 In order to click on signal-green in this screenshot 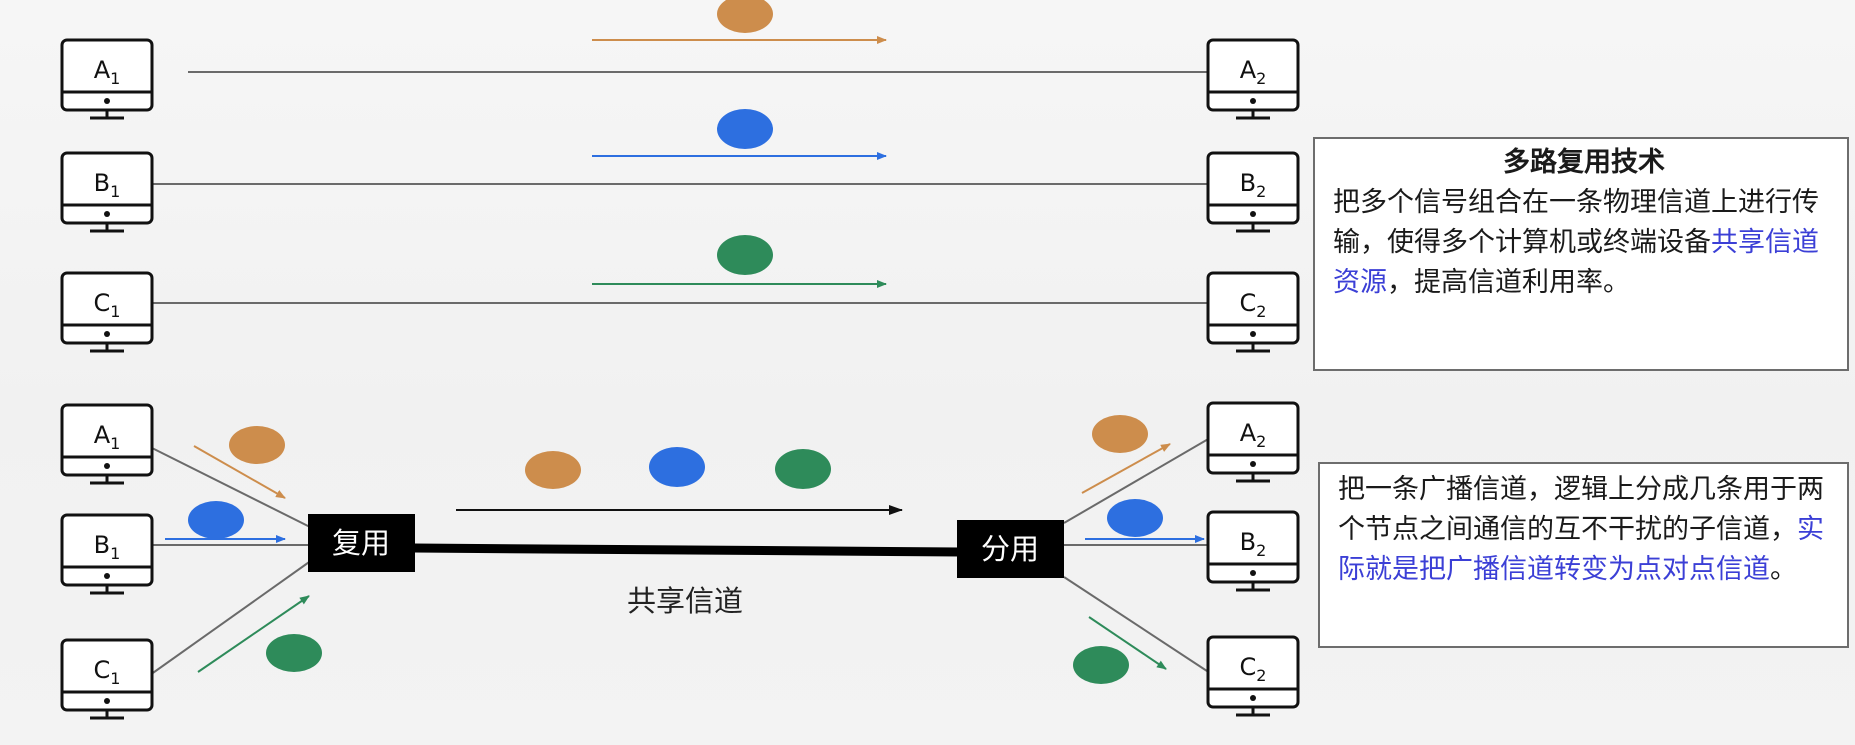, I will do `click(745, 255)`.